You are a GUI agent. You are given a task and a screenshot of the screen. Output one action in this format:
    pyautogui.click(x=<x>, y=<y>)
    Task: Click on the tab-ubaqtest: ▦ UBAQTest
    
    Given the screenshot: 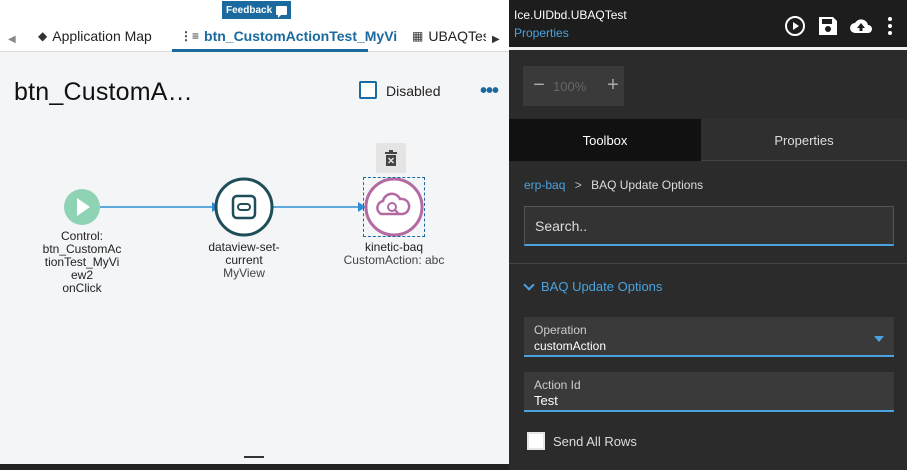 What is the action you would take?
    pyautogui.click(x=449, y=36)
    